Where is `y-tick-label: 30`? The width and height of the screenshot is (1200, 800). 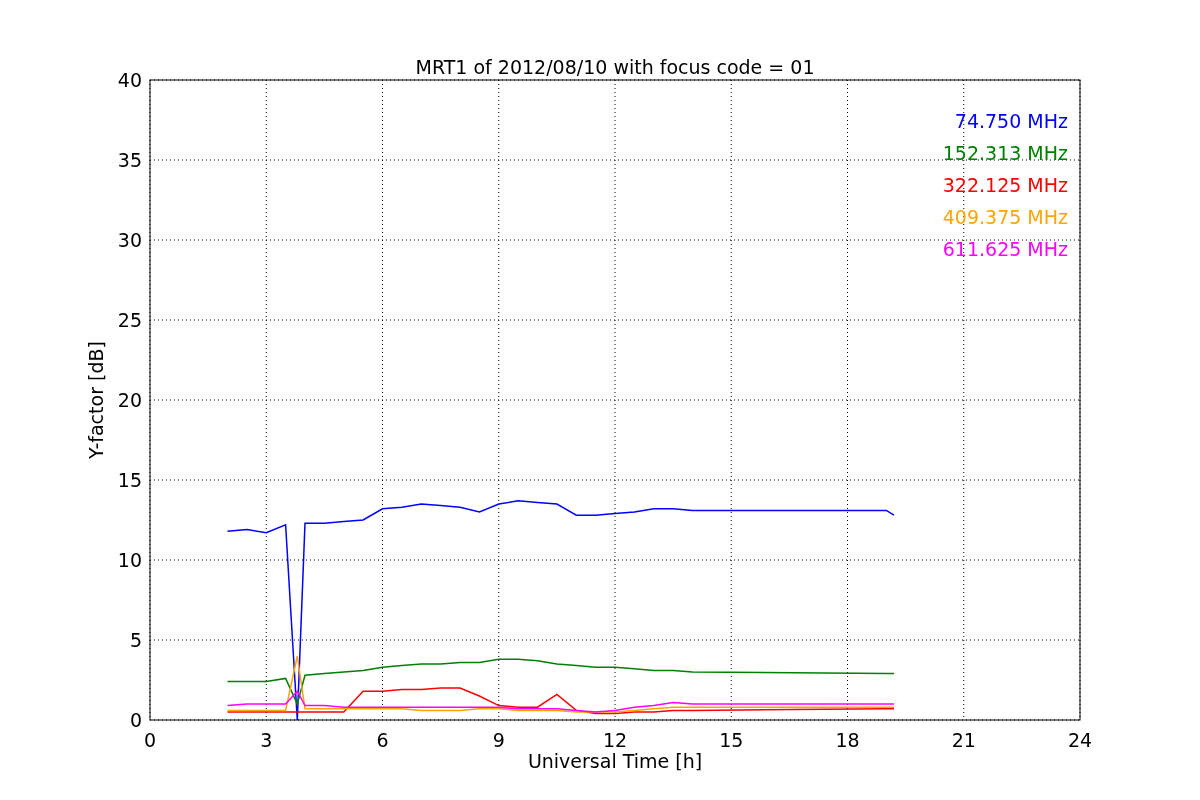 y-tick-label: 30 is located at coordinates (129, 240).